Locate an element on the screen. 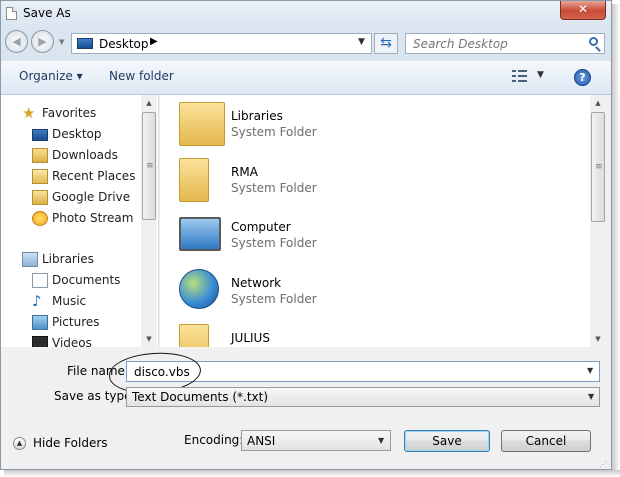  network-icon is located at coordinates (199, 289).